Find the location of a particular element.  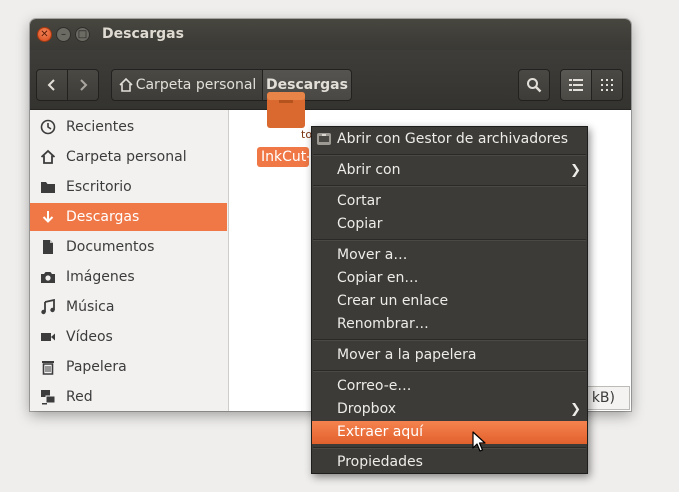

sidebar-item-label: Carpeta personal is located at coordinates (126, 157).